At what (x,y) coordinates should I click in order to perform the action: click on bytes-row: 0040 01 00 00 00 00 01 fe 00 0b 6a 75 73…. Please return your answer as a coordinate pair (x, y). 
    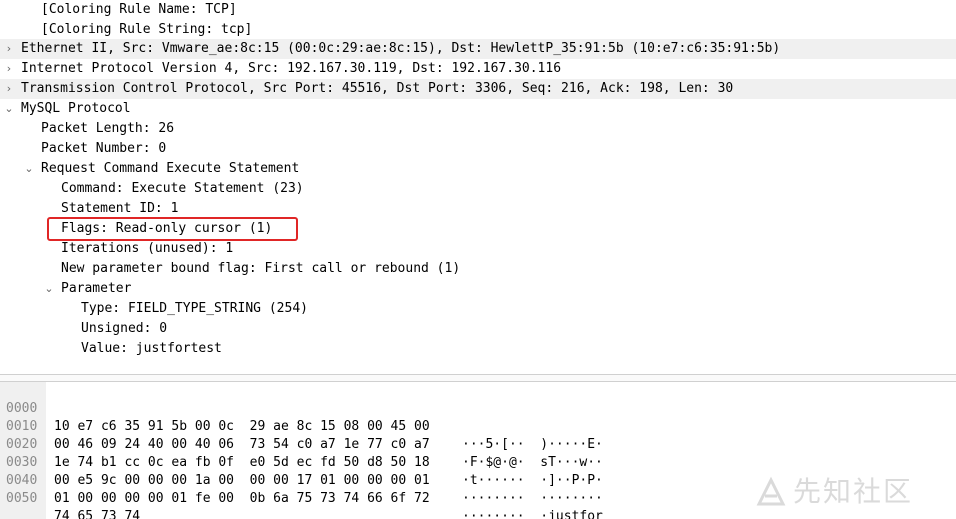
    Looking at the image, I should click on (478, 486).